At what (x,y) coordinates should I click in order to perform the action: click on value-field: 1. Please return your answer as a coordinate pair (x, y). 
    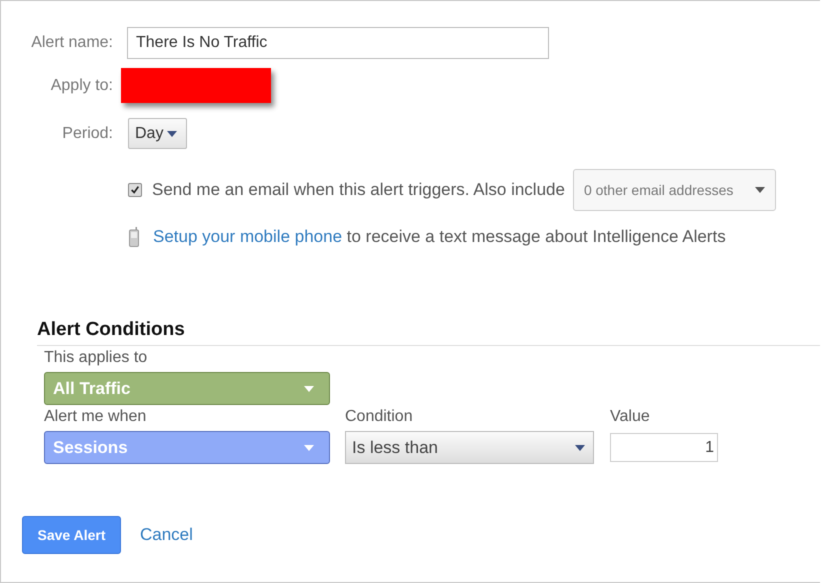
    Looking at the image, I should click on (664, 447).